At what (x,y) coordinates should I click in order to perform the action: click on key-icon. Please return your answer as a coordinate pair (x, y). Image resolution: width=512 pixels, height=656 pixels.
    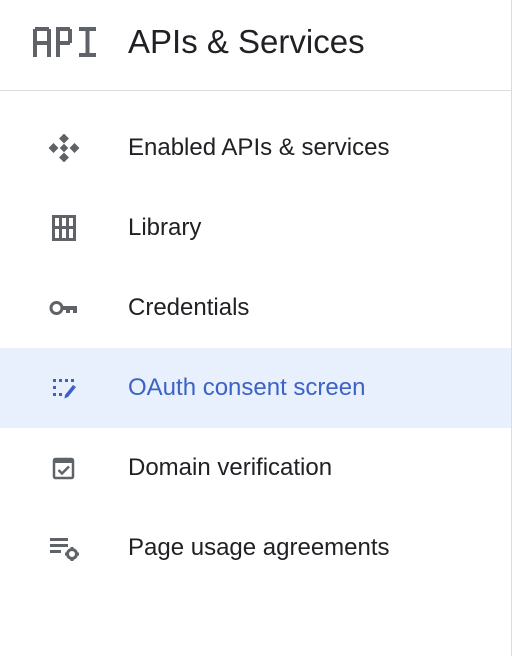
    Looking at the image, I should click on (64, 308).